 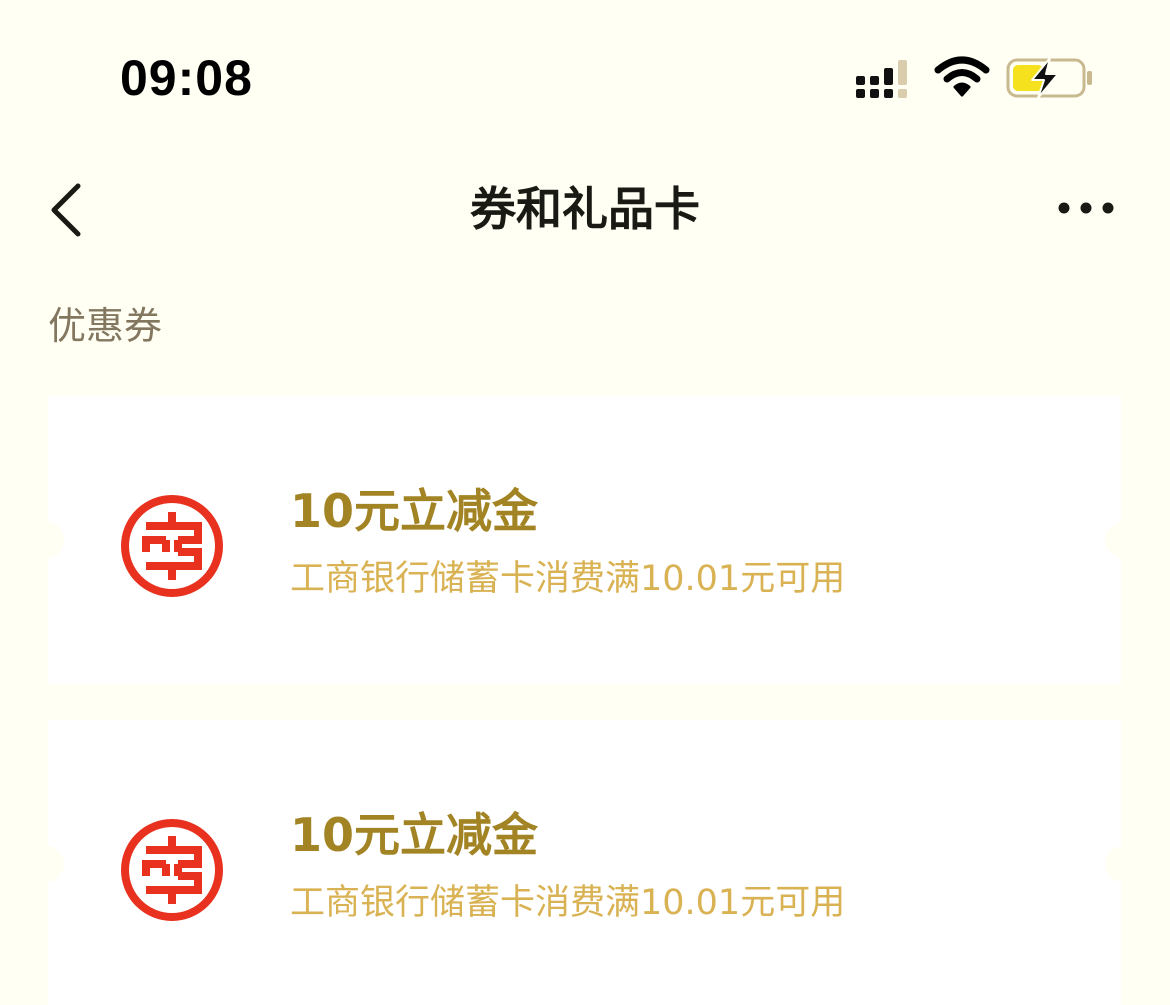 What do you see at coordinates (962, 76) in the screenshot?
I see `wifi-icon` at bounding box center [962, 76].